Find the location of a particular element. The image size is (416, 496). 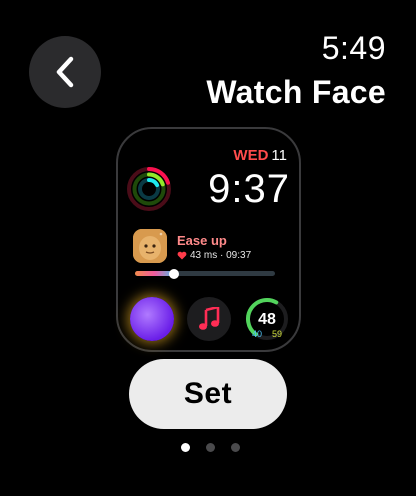

mindfulness-complication: Ease up 43 ms · 09:37 is located at coordinates (213, 259).